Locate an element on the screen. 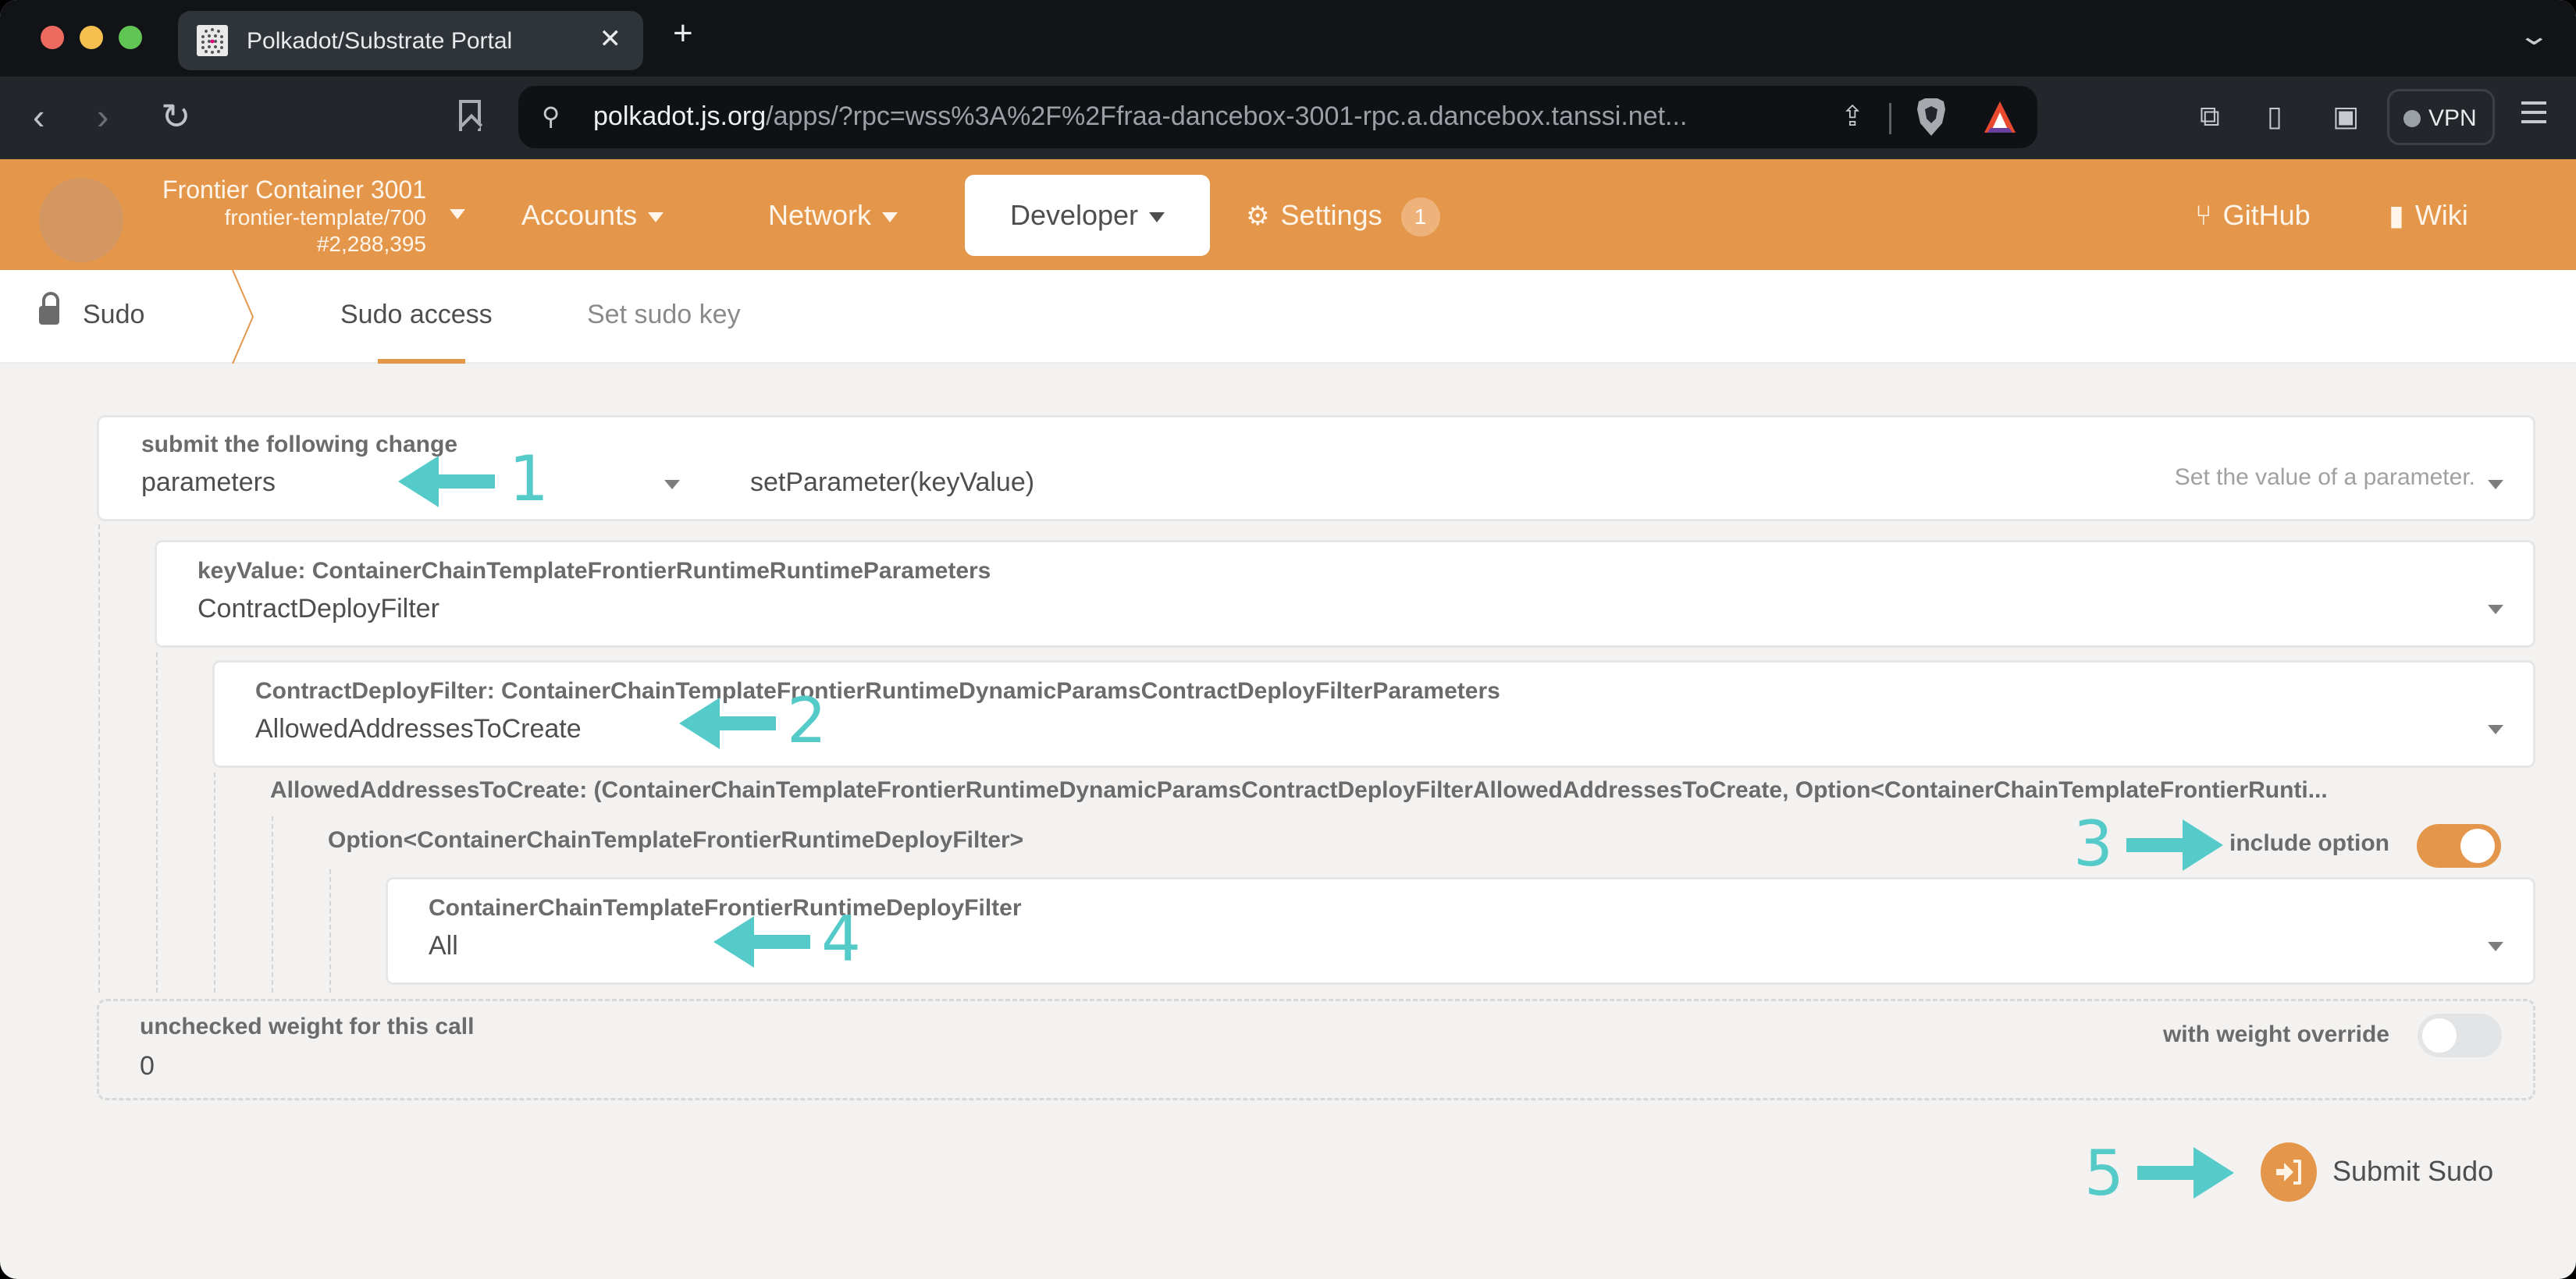 The image size is (2576, 1279). minimize-window-button is located at coordinates (91, 37).